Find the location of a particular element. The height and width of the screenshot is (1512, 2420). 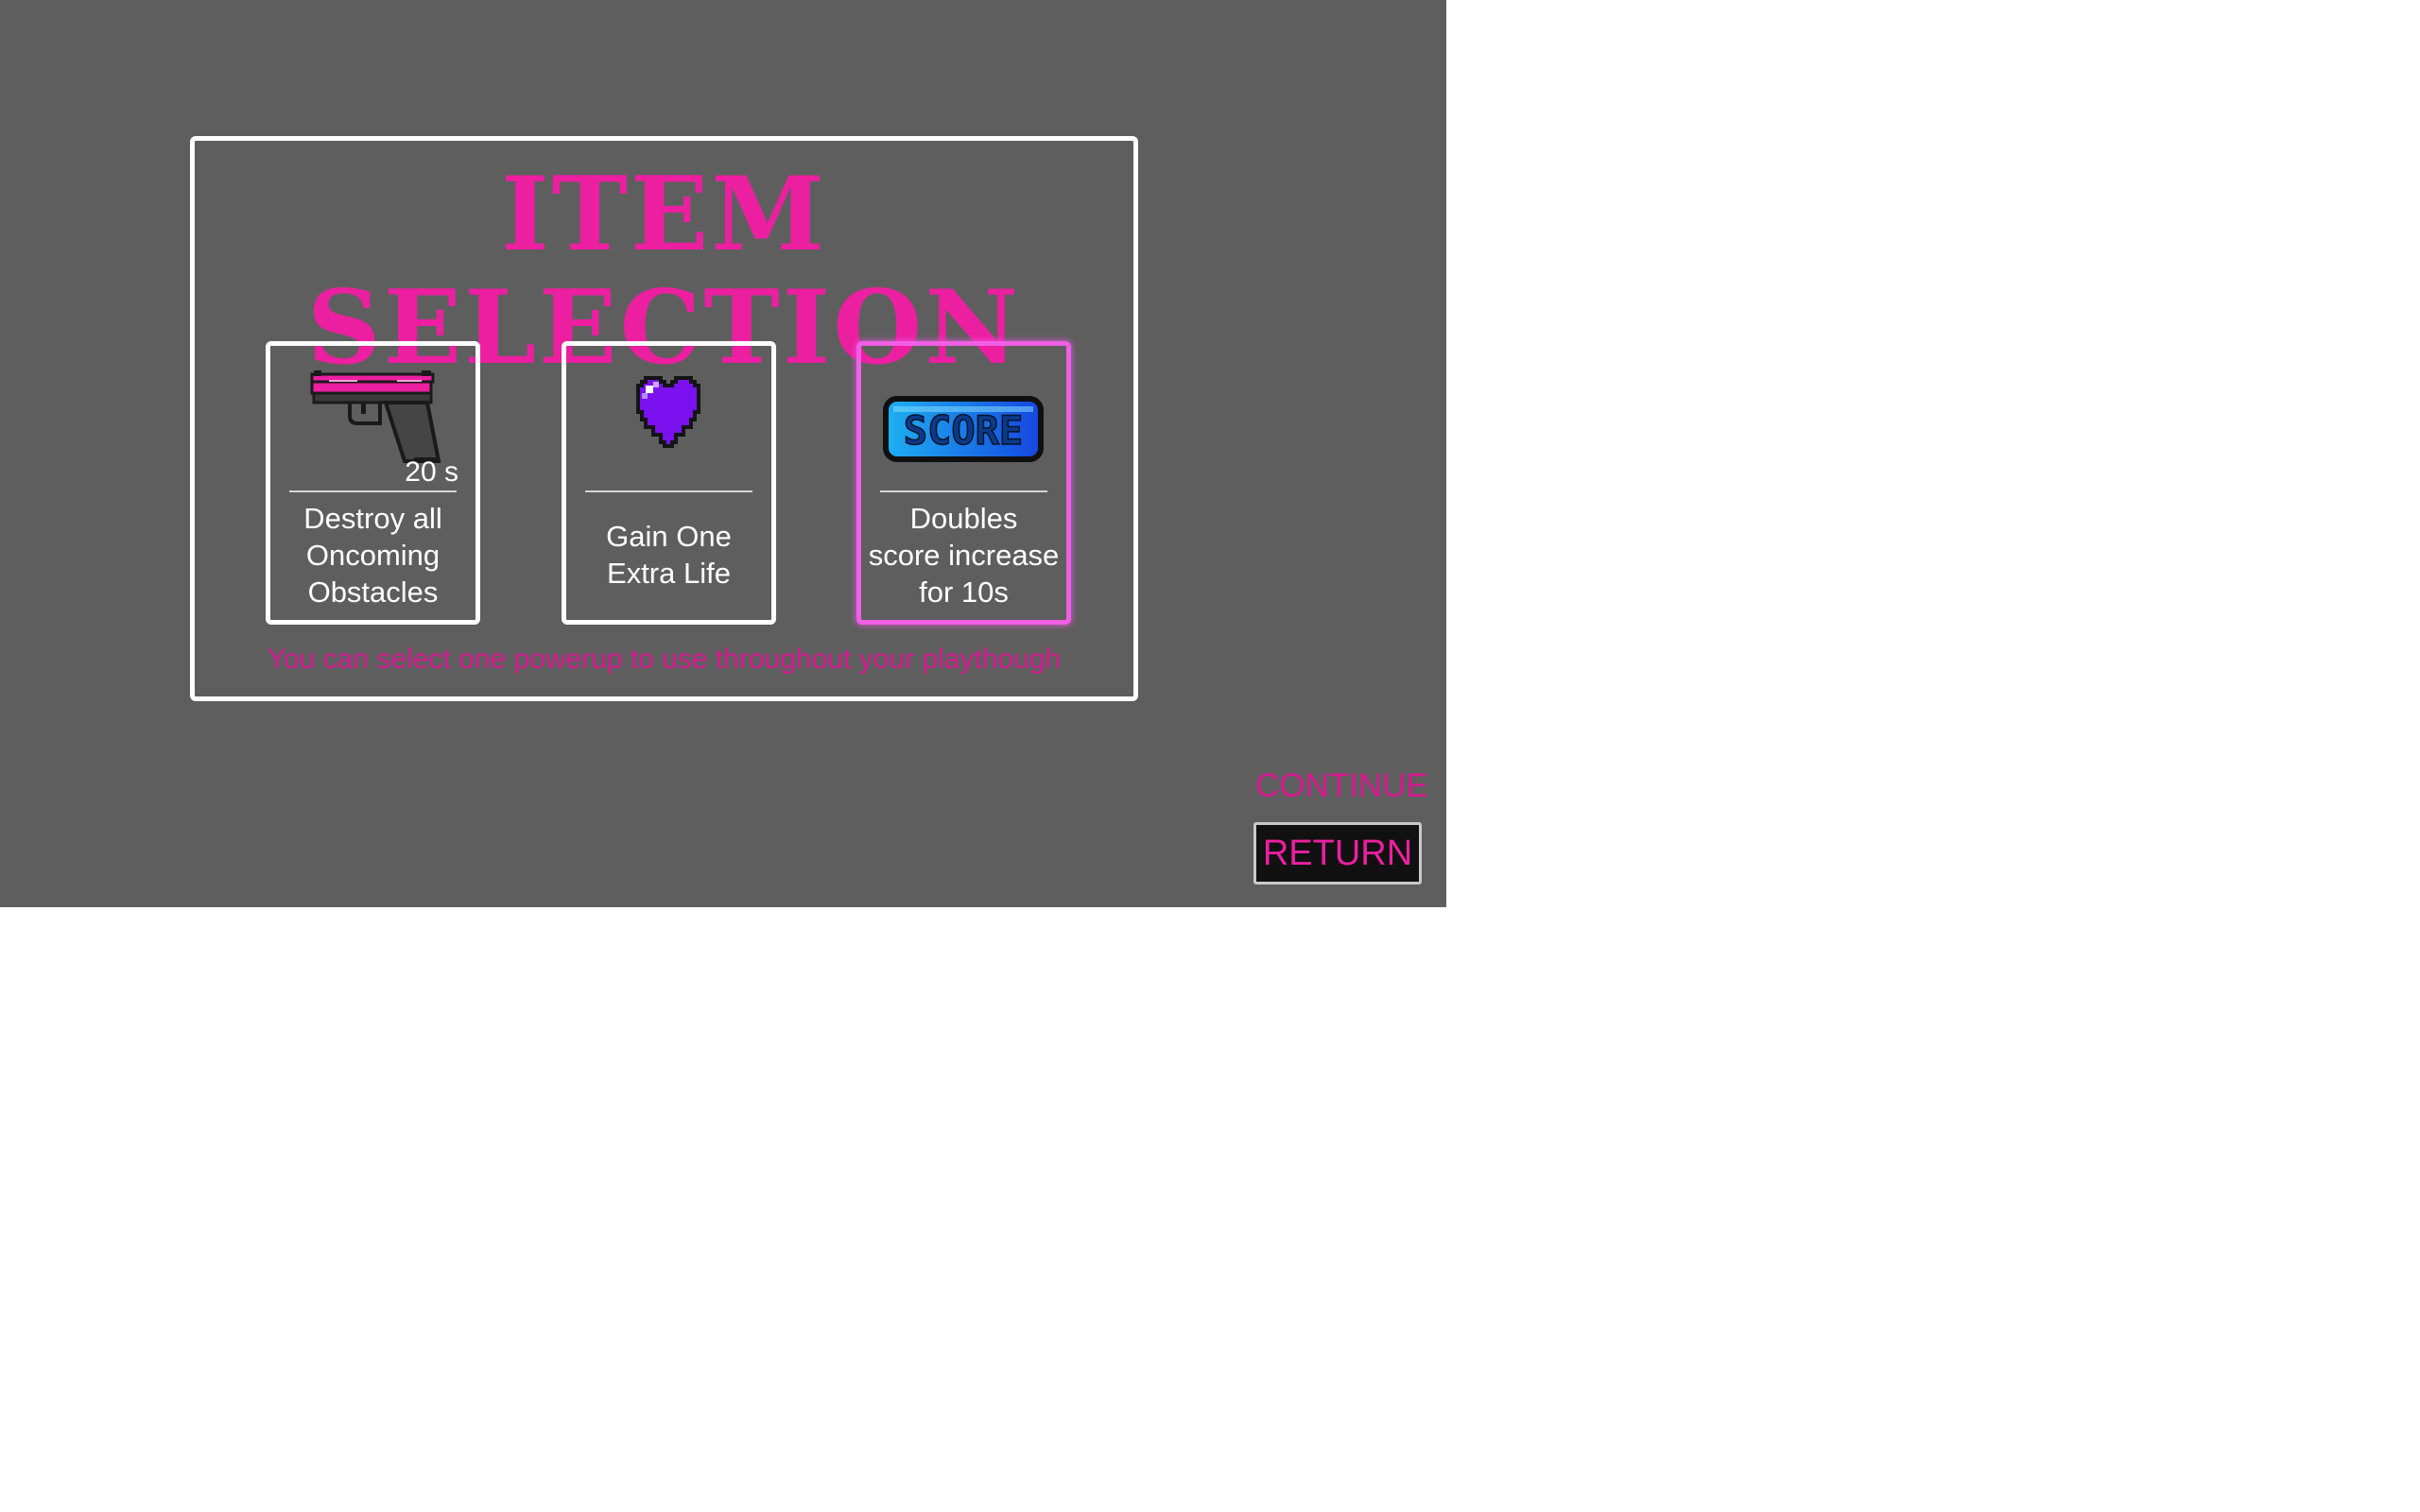

score-badge-text: SCORE is located at coordinates (963, 430).